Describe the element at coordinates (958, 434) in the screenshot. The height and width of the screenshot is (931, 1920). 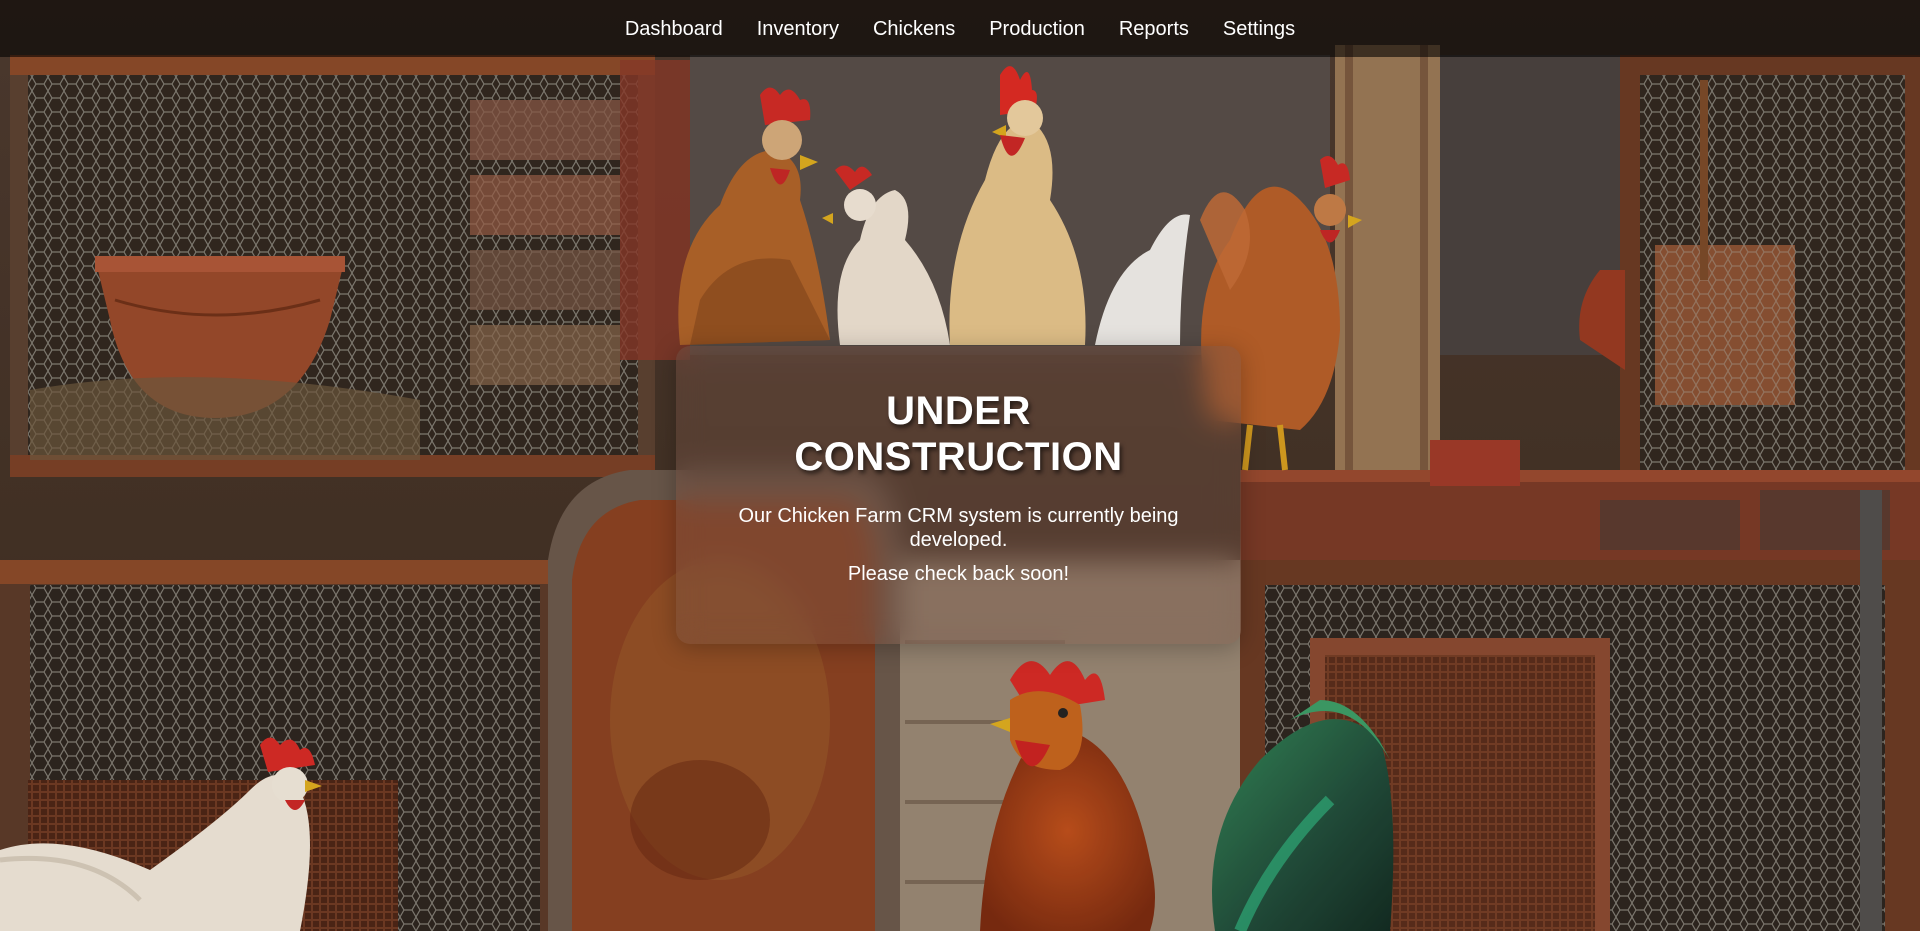
I see `notice-title: UNDER CONSTRUCTION` at that location.